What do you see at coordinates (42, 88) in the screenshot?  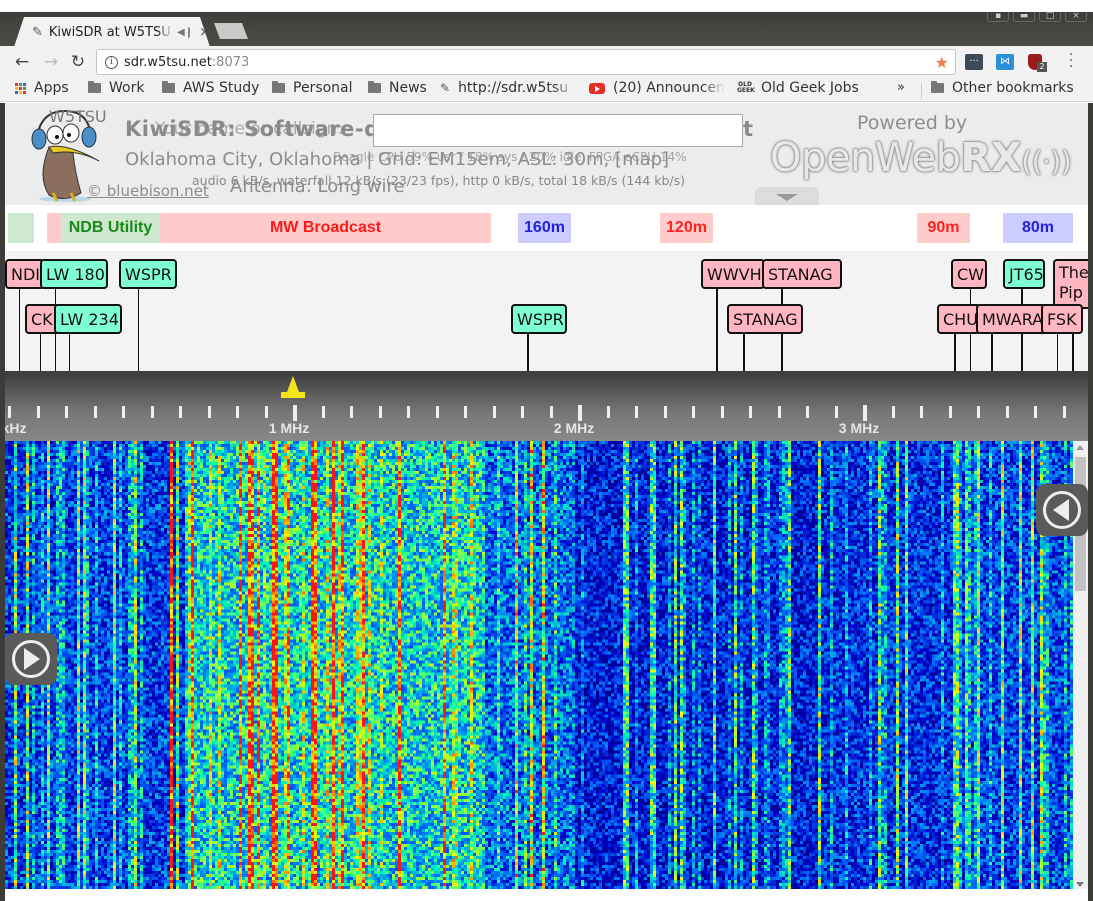 I see `bookmark-apps: Apps` at bounding box center [42, 88].